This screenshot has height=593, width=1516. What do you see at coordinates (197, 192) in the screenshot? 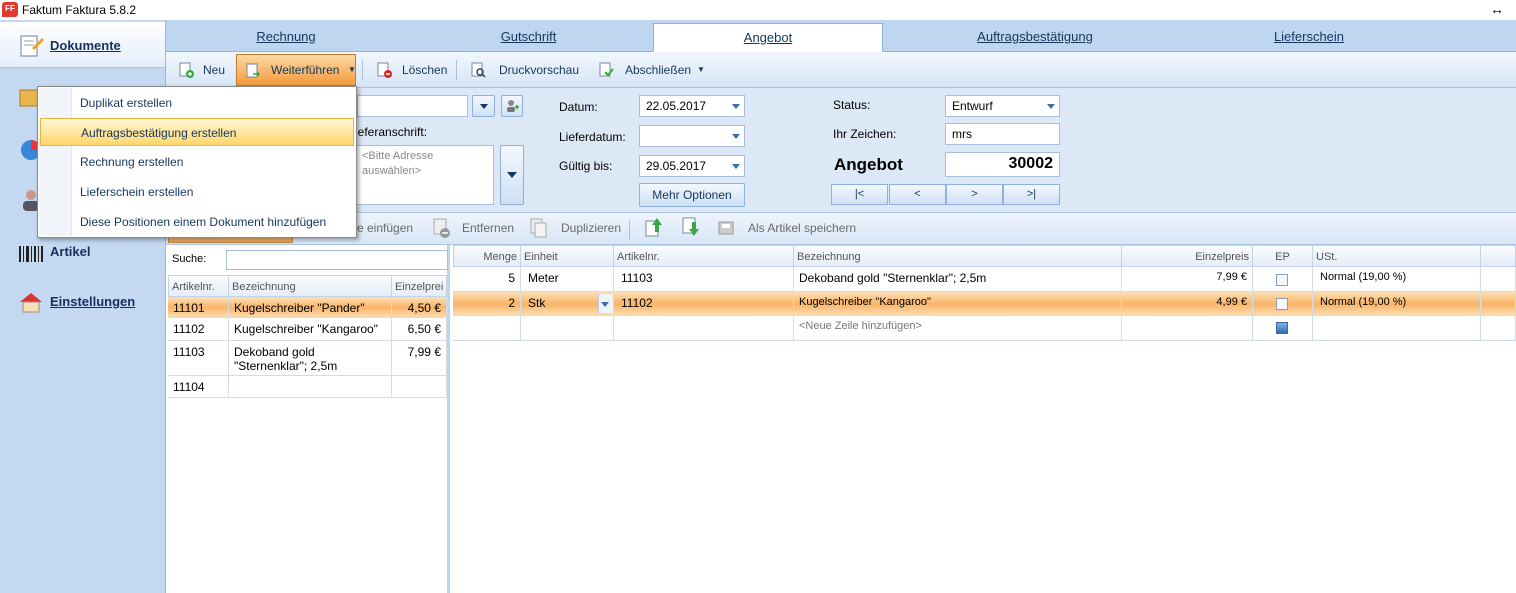
I see `menu-item-create-delivery-note: Lieferschein erstellen` at bounding box center [197, 192].